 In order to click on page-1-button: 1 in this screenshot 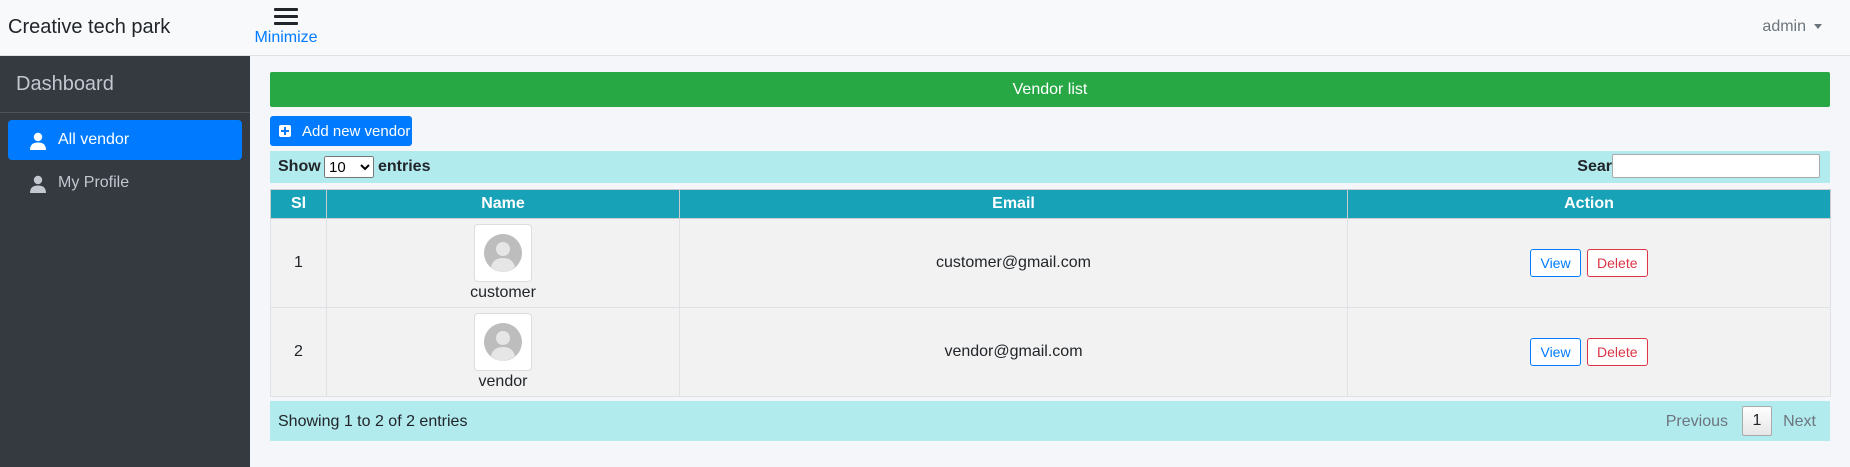, I will do `click(1757, 421)`.